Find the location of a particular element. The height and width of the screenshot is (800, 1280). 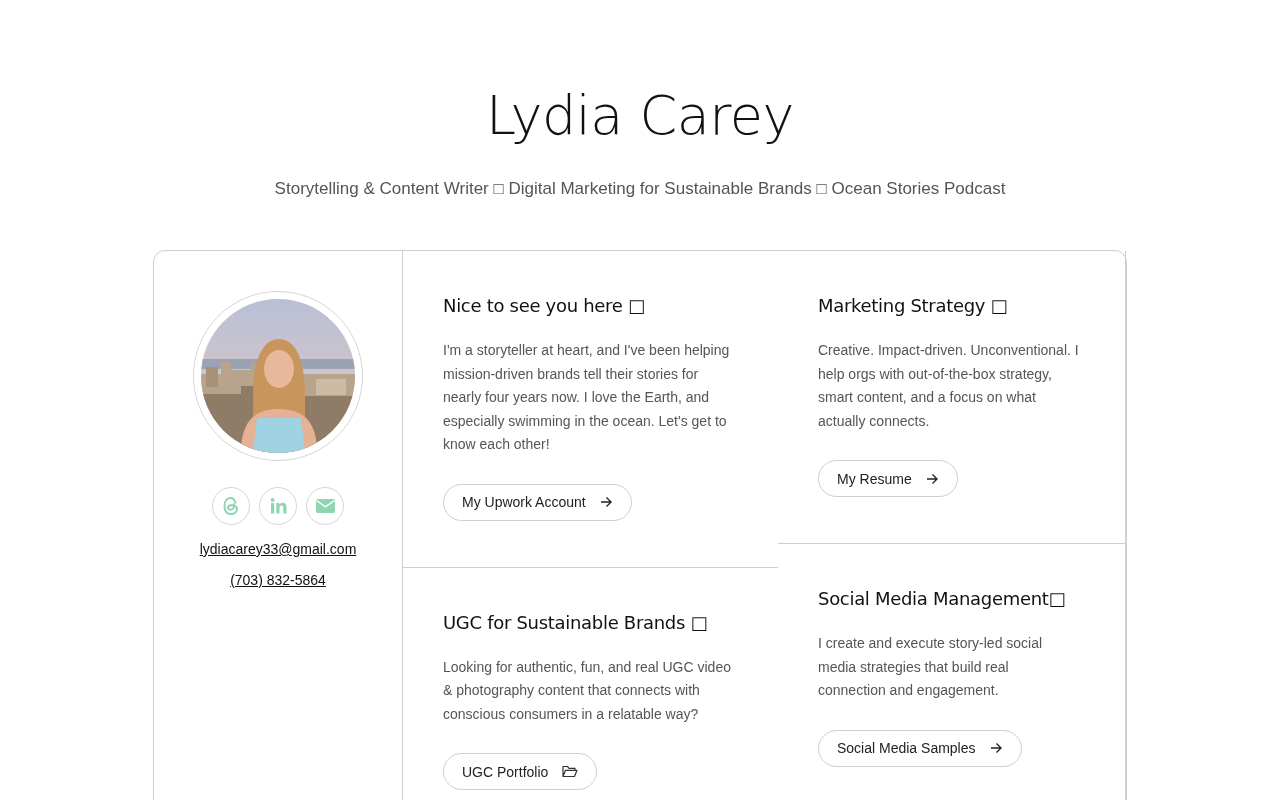

card-title: Nice to see you here □ is located at coordinates (544, 306).